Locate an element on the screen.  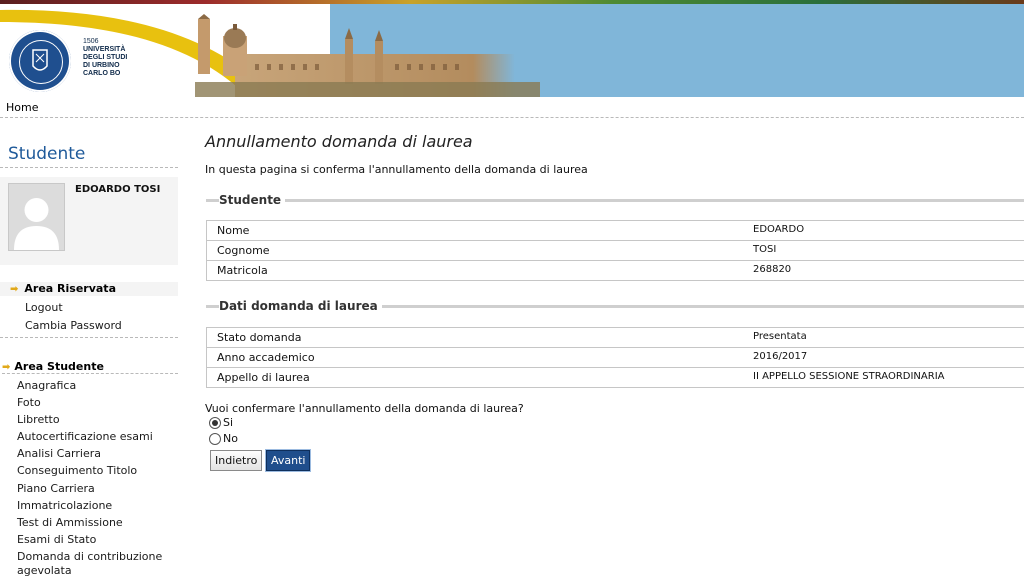
field-value: 268820 is located at coordinates (772, 269).